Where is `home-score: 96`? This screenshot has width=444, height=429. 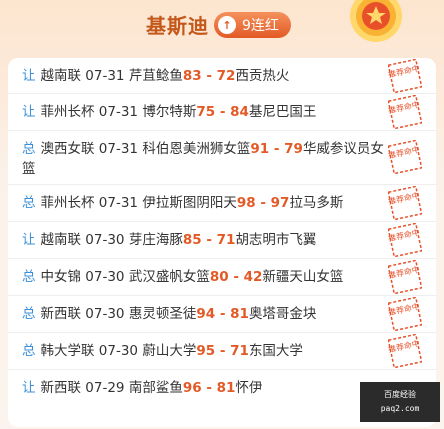
home-score: 96 is located at coordinates (192, 388).